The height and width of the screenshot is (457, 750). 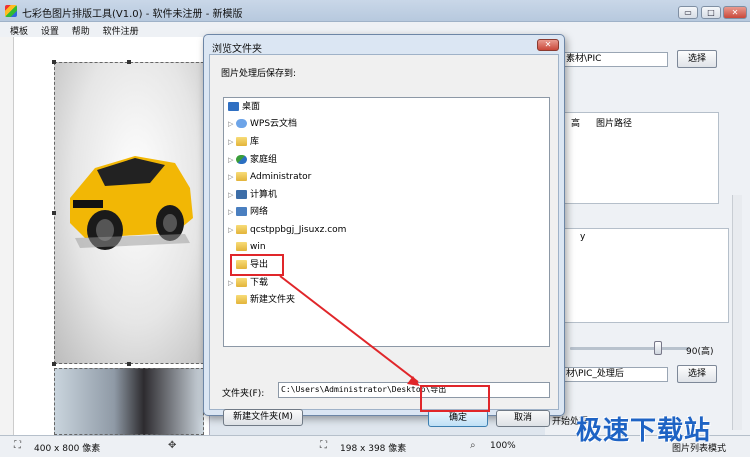 What do you see at coordinates (7, 236) in the screenshot?
I see `vertical-ruler` at bounding box center [7, 236].